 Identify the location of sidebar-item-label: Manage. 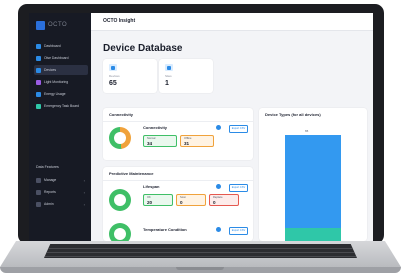
(50, 180).